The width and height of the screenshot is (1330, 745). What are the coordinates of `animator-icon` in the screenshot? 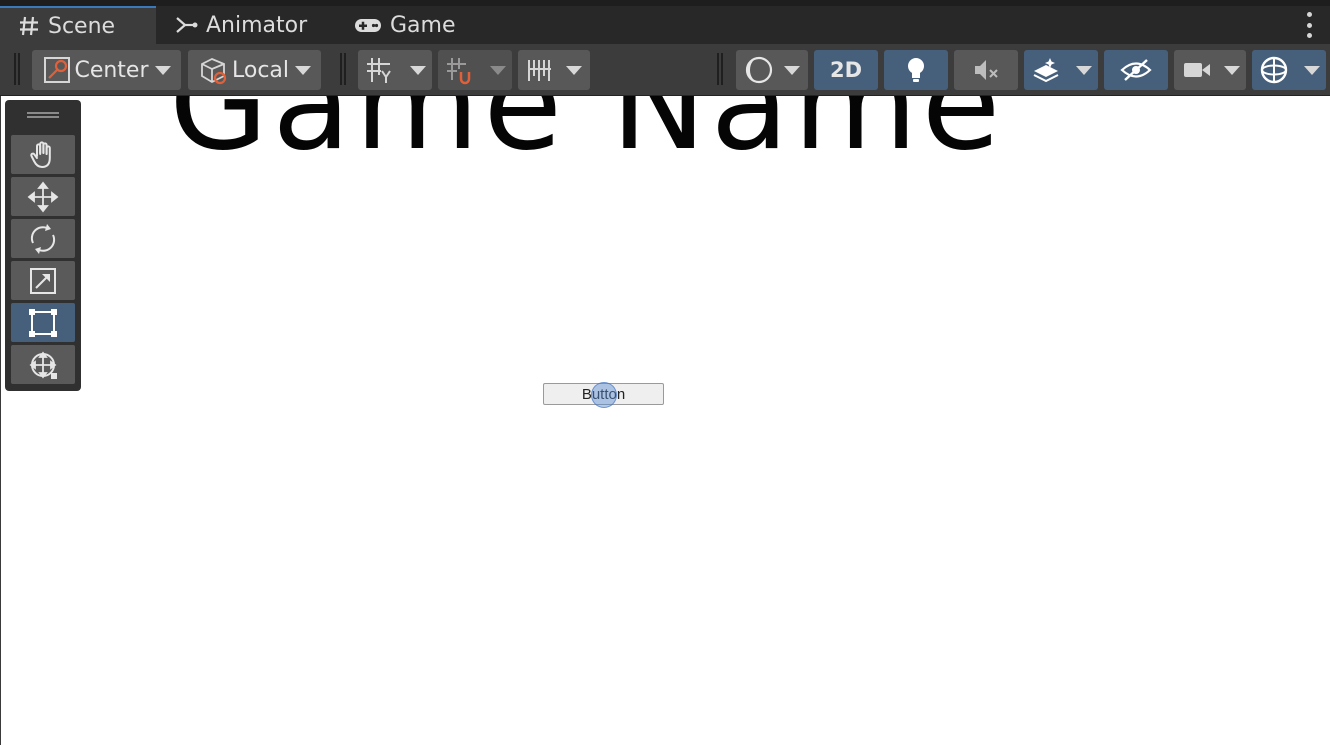 It's located at (186, 25).